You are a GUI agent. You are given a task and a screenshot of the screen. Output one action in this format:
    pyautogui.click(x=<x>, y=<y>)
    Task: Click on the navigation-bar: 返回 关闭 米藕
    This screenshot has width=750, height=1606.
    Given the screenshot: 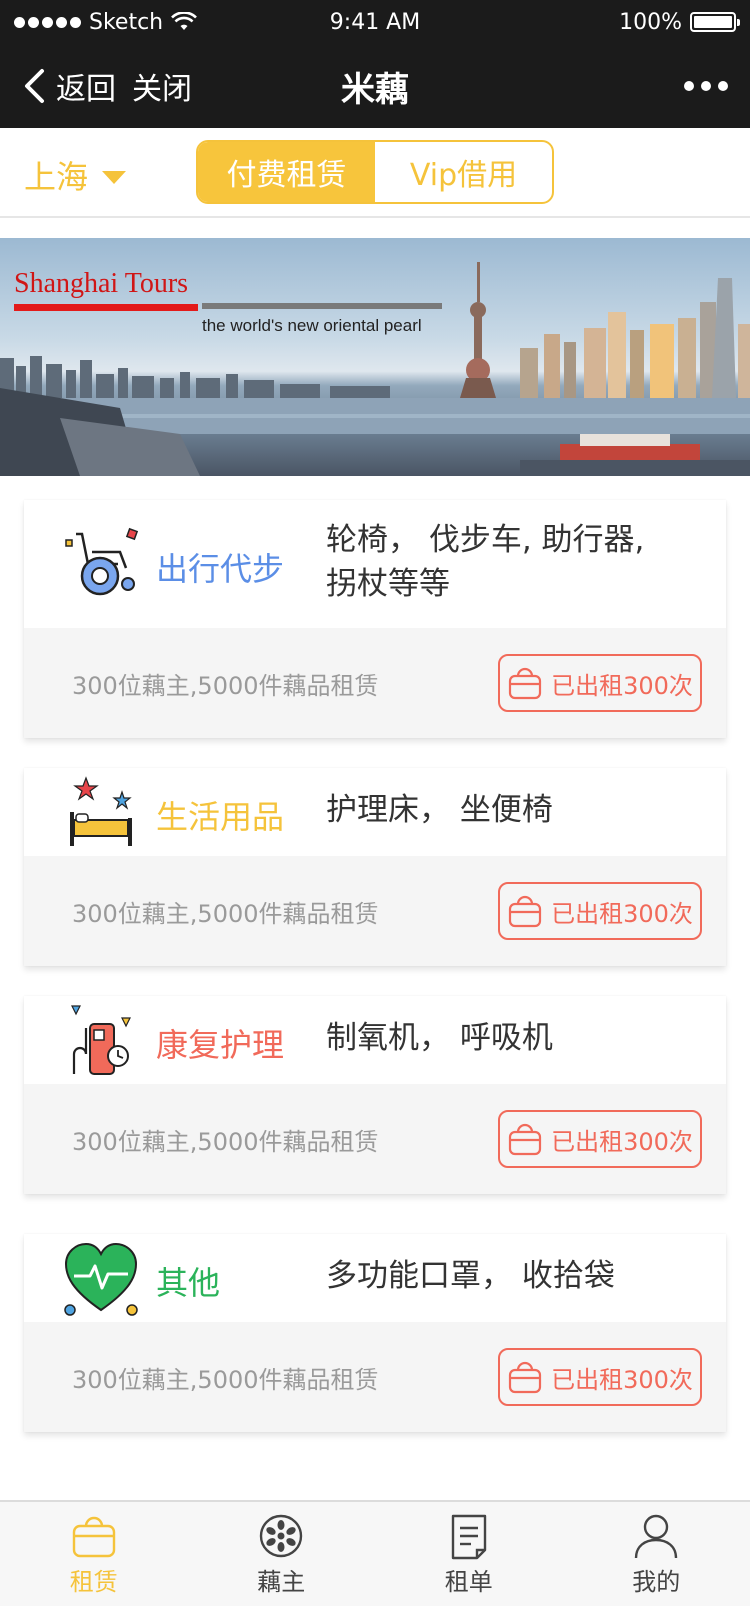 What is the action you would take?
    pyautogui.click(x=375, y=86)
    